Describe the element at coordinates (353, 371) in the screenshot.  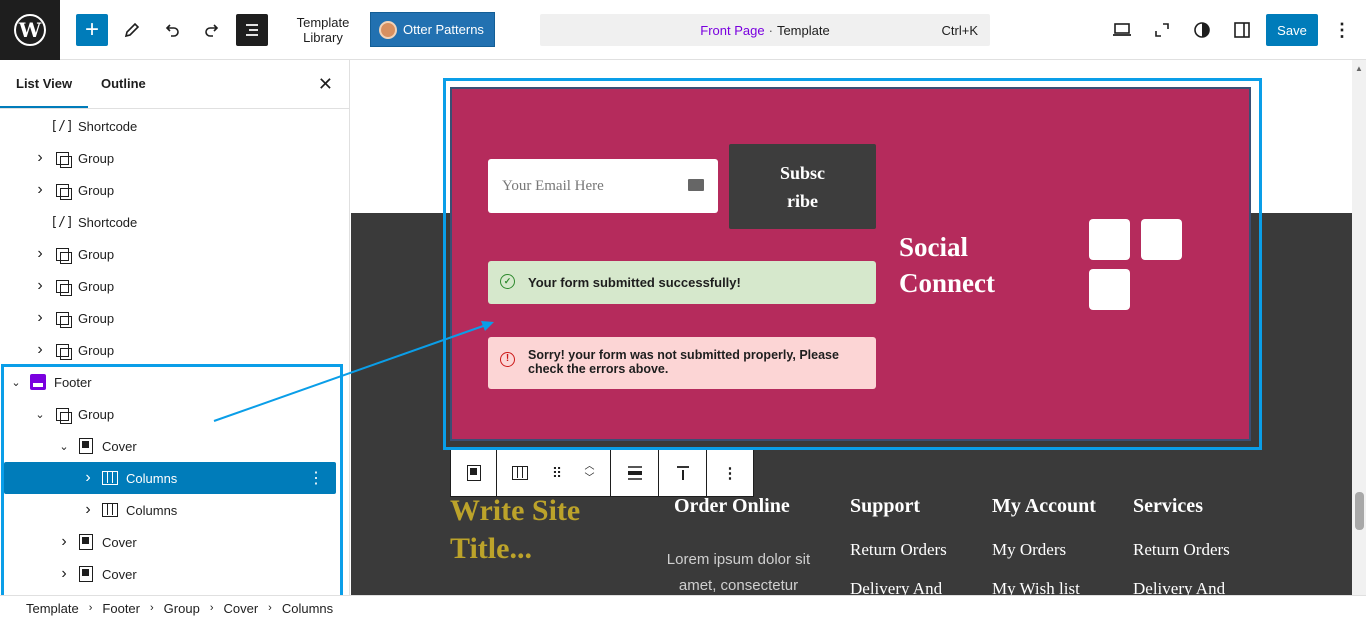
I see `annotation-arrow` at that location.